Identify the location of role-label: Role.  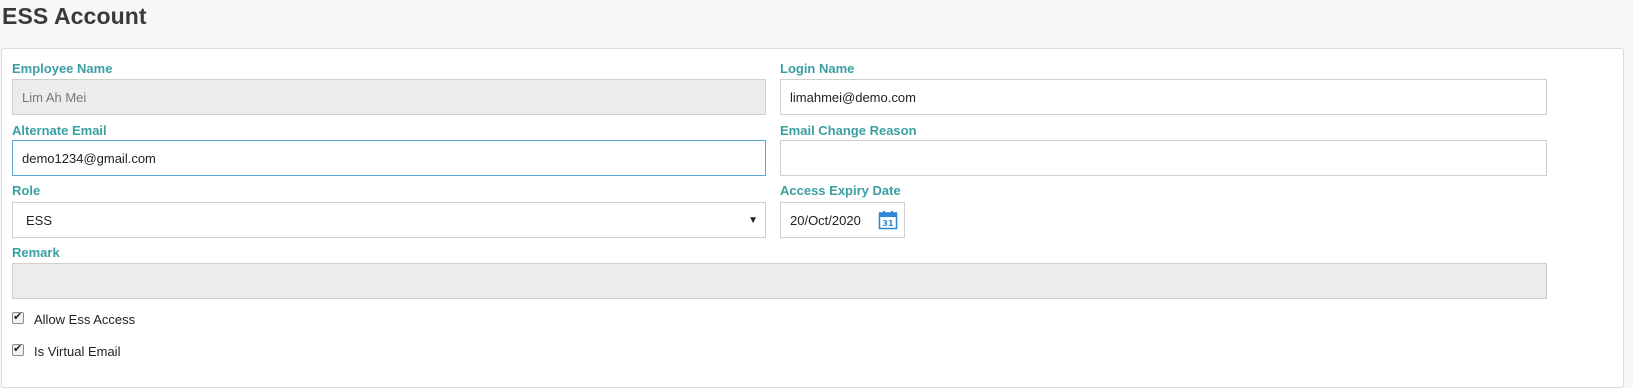
(26, 190).